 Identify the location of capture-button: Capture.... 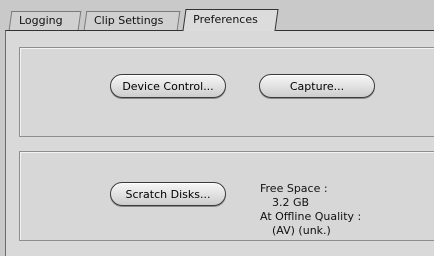
(317, 86).